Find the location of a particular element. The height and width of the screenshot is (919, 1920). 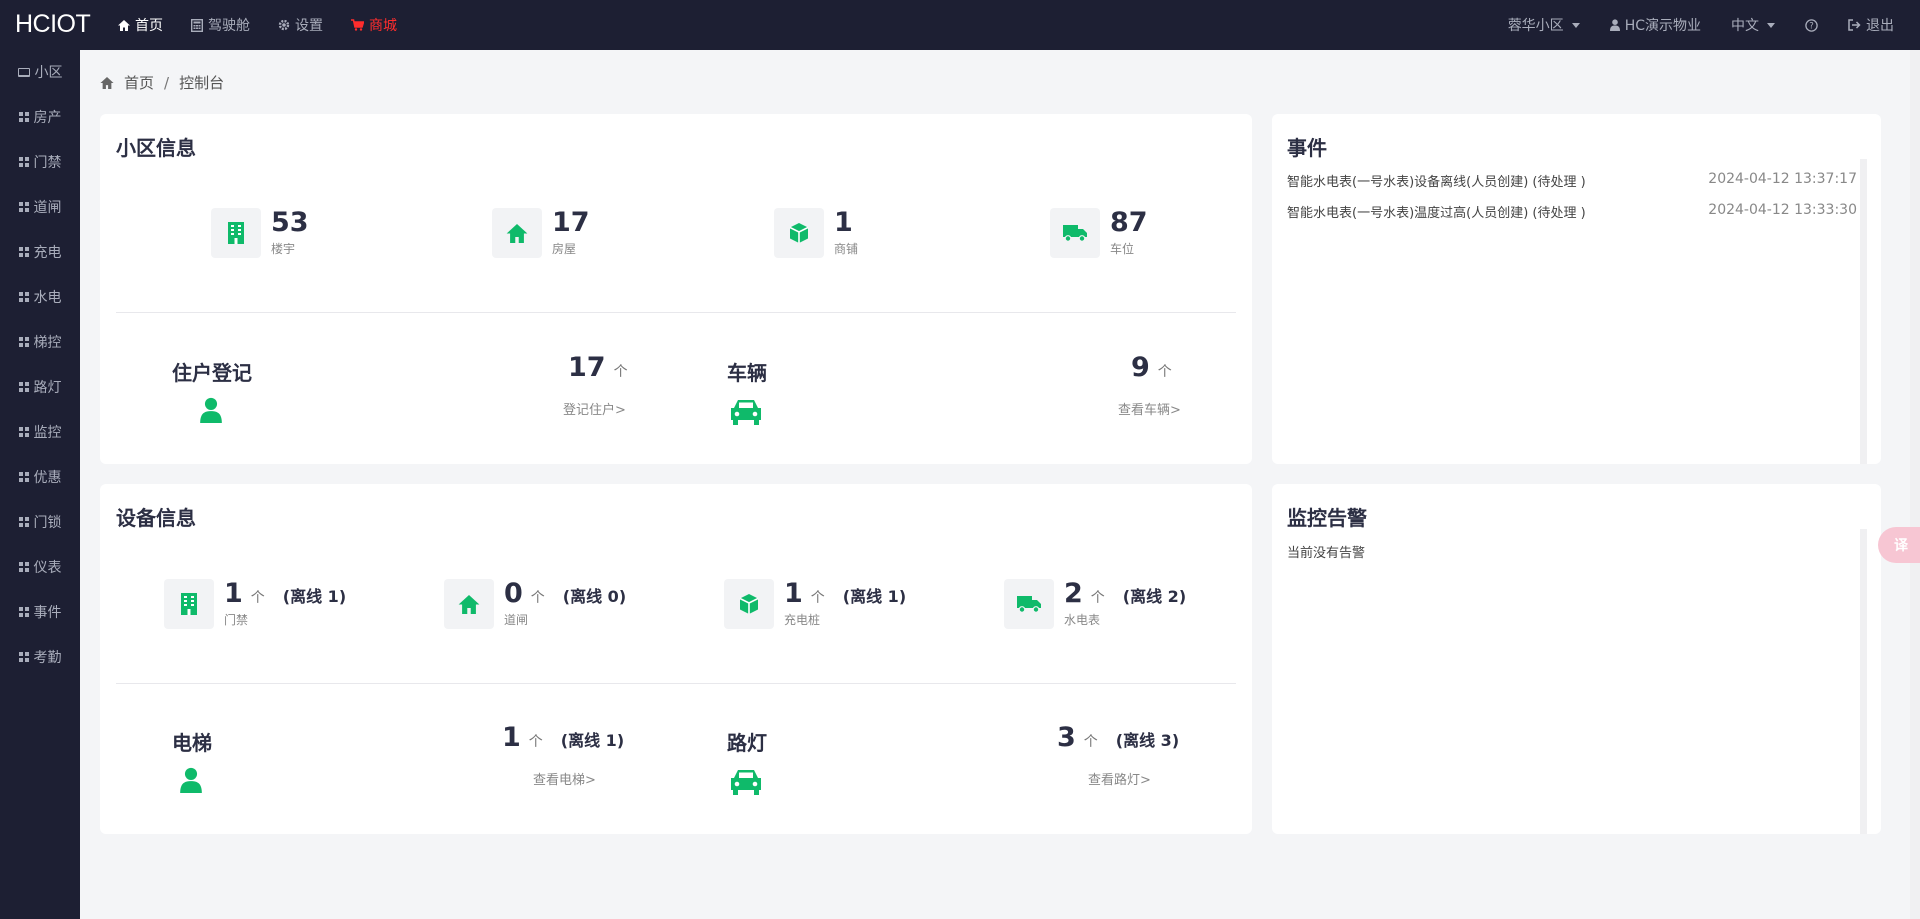

sidebar-item-attendance: 考勤 is located at coordinates (40, 656).